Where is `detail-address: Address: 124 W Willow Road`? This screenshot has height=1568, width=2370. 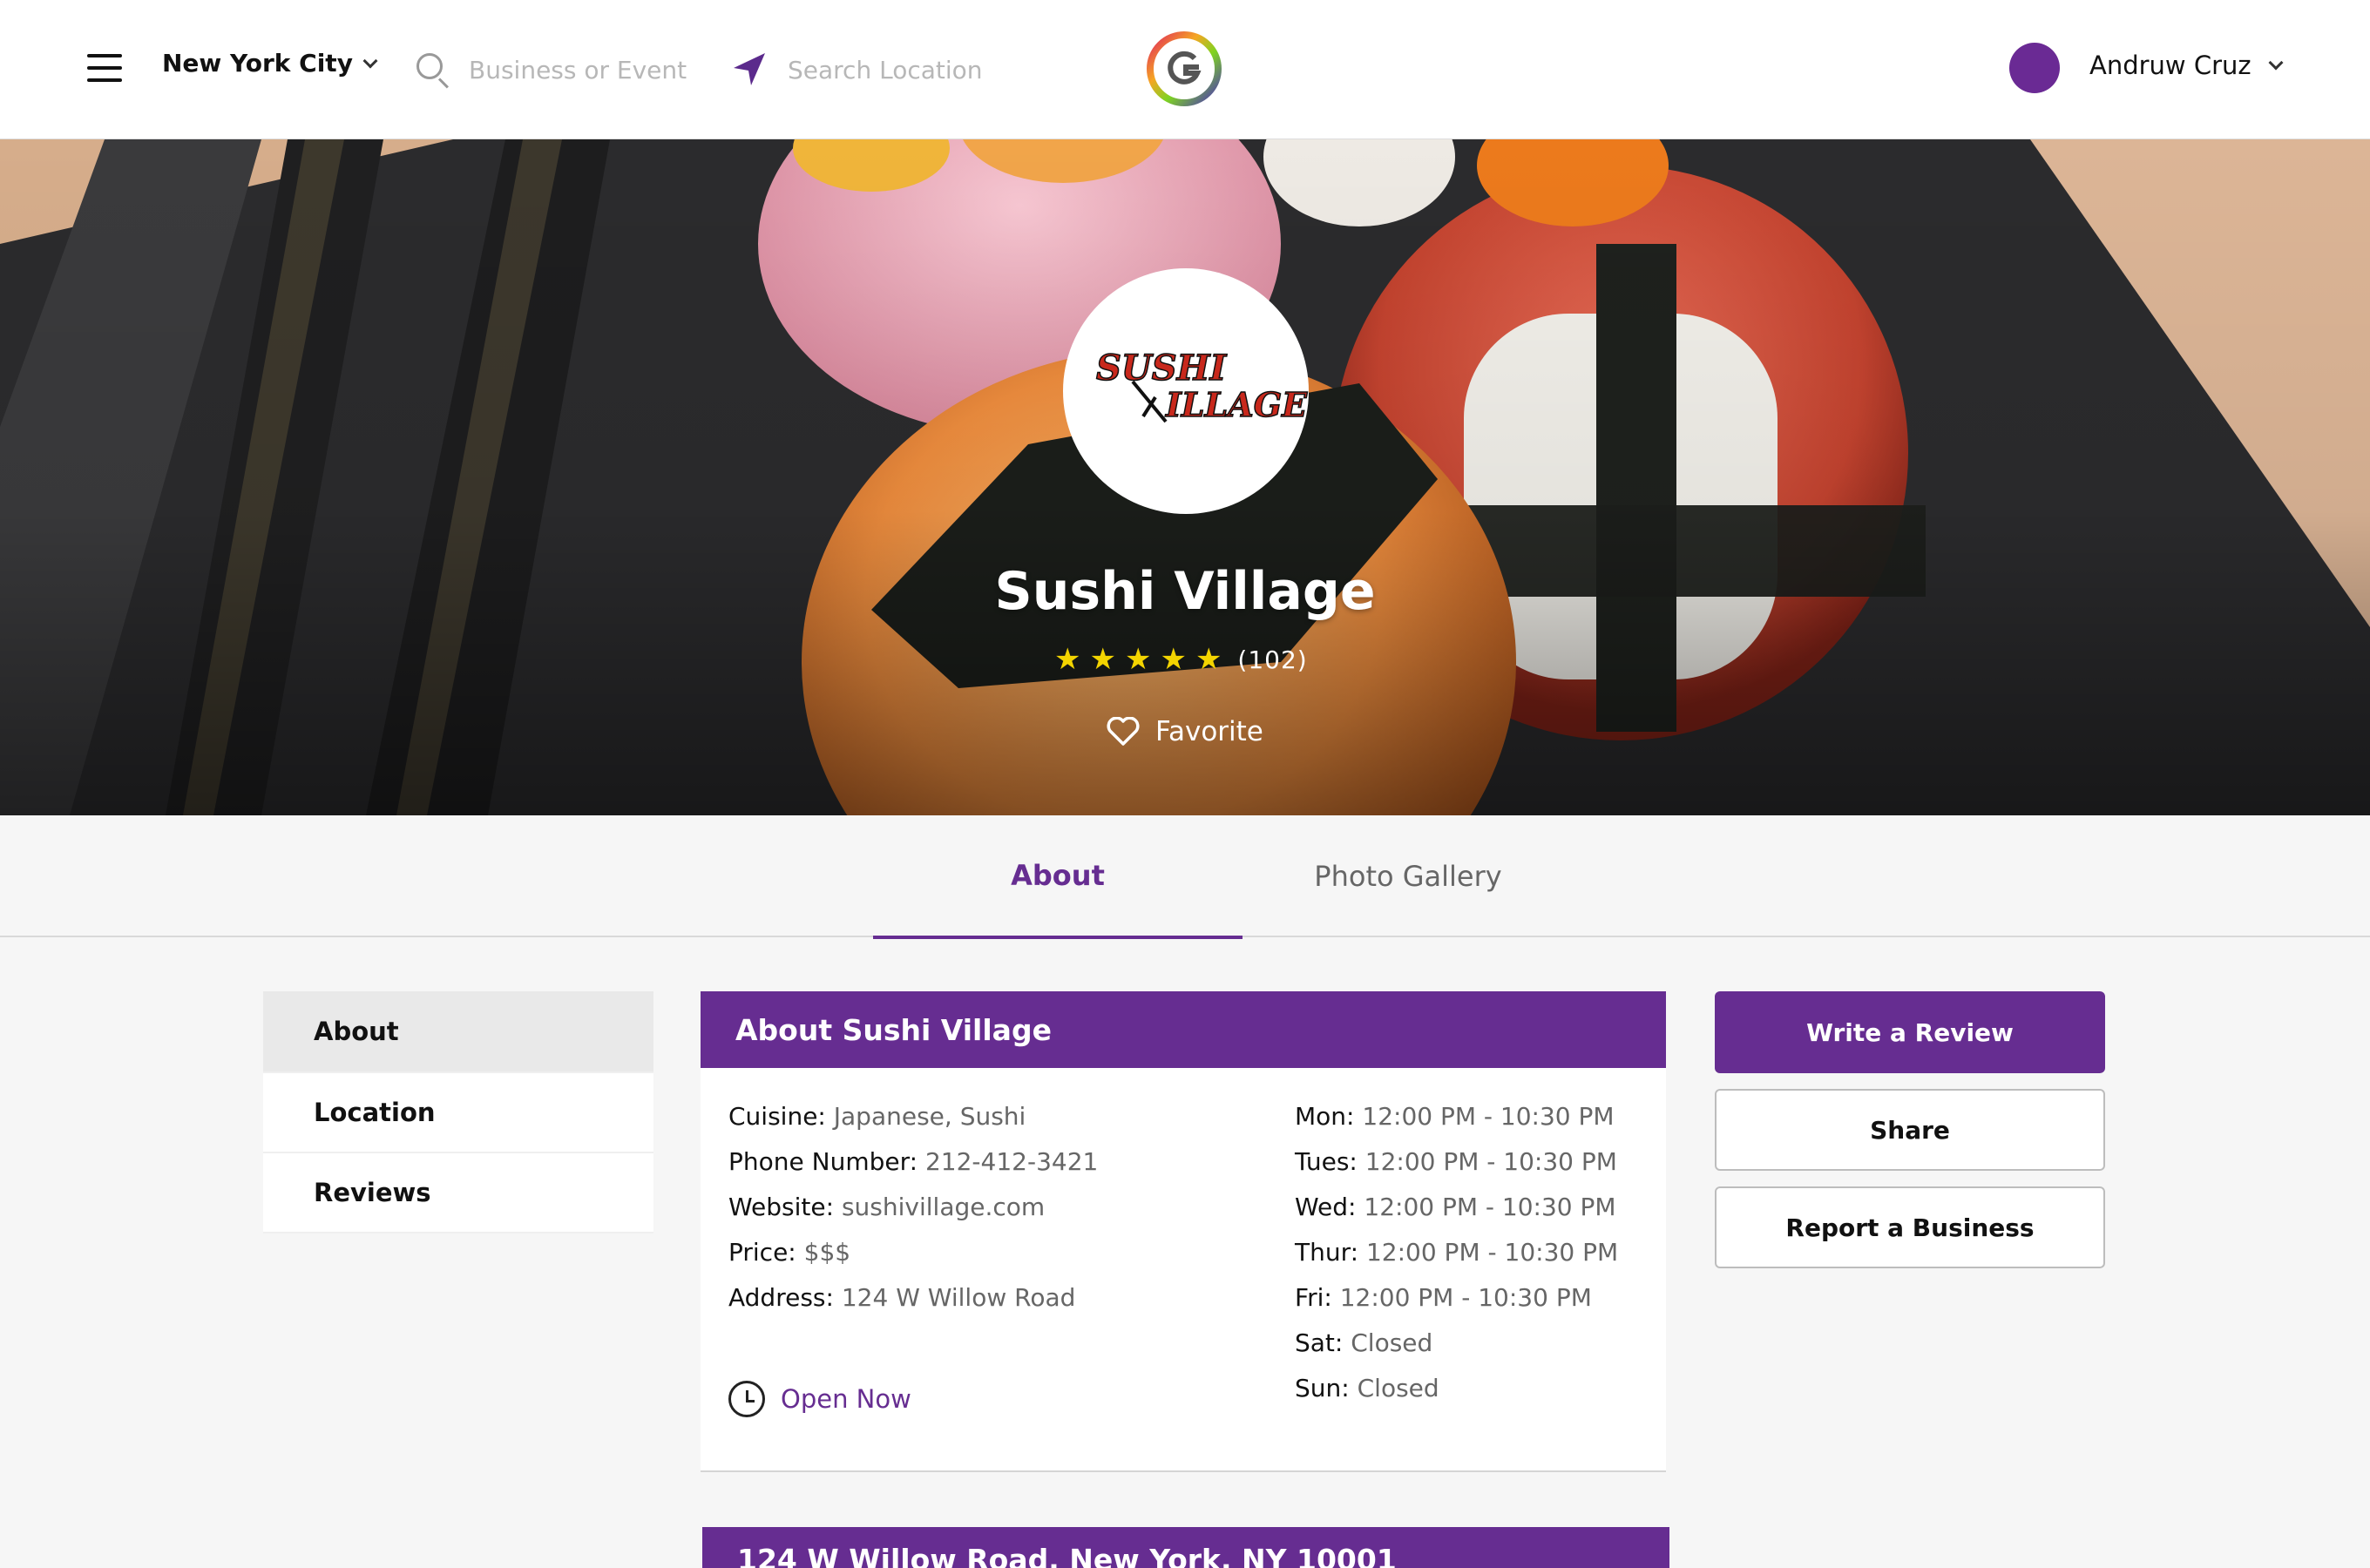 detail-address: Address: 124 W Willow Road is located at coordinates (902, 1297).